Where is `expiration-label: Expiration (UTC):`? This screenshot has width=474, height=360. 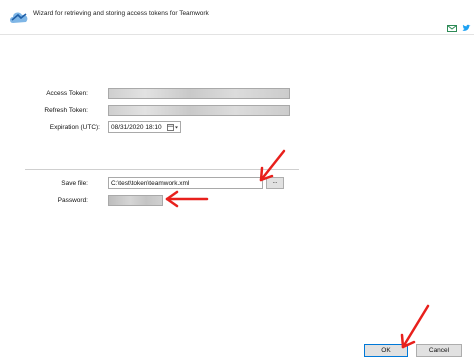
expiration-label: Expiration (UTC): is located at coordinates (74, 127).